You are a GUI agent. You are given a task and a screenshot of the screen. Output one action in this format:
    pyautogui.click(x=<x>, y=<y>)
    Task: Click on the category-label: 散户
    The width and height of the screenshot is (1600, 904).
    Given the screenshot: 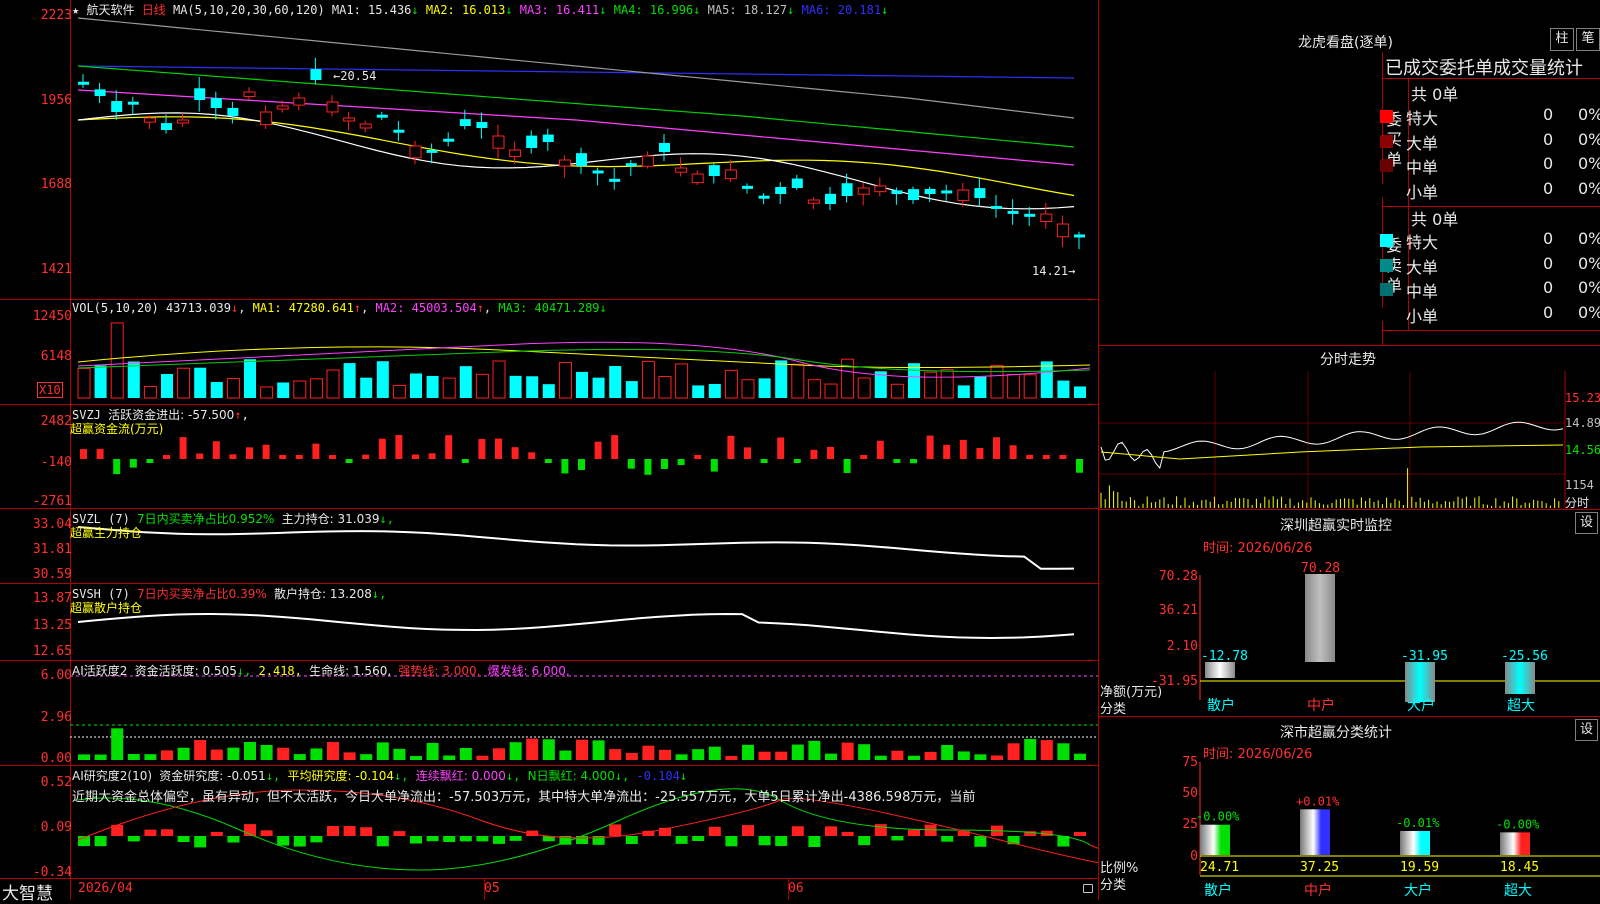 What is the action you would take?
    pyautogui.click(x=1218, y=890)
    